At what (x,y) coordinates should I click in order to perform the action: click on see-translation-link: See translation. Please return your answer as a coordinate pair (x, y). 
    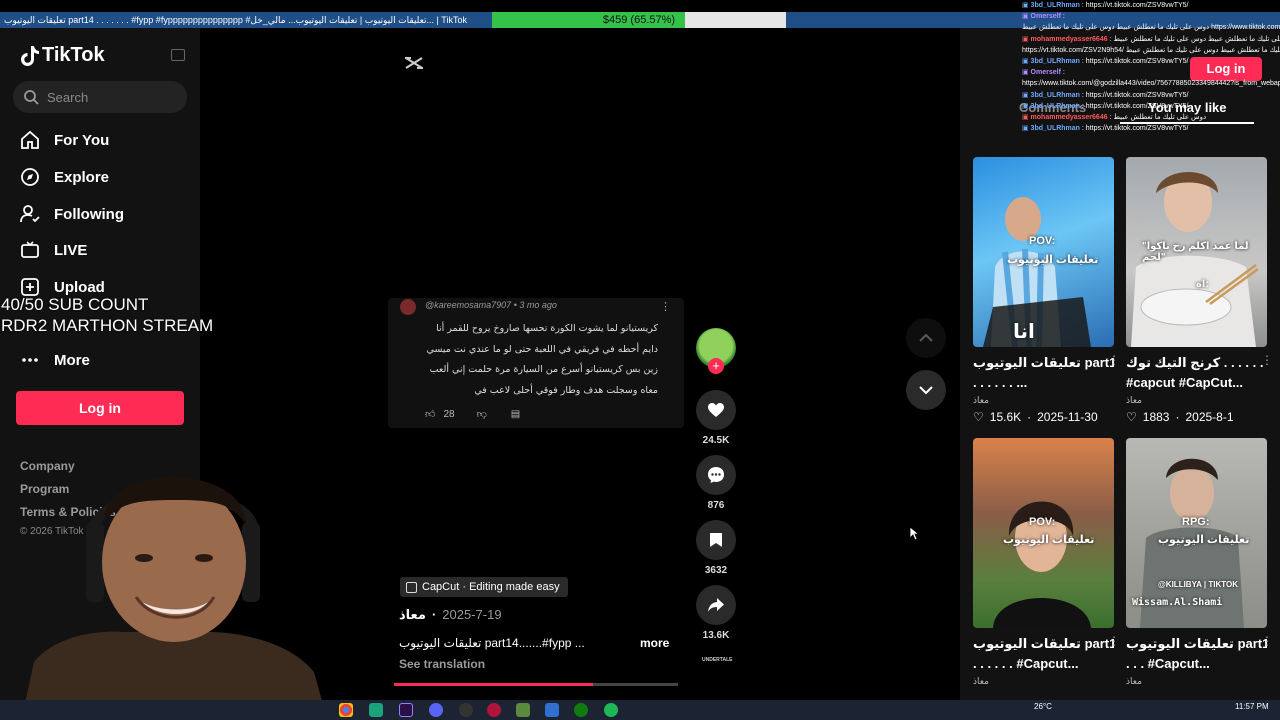
    Looking at the image, I should click on (442, 664).